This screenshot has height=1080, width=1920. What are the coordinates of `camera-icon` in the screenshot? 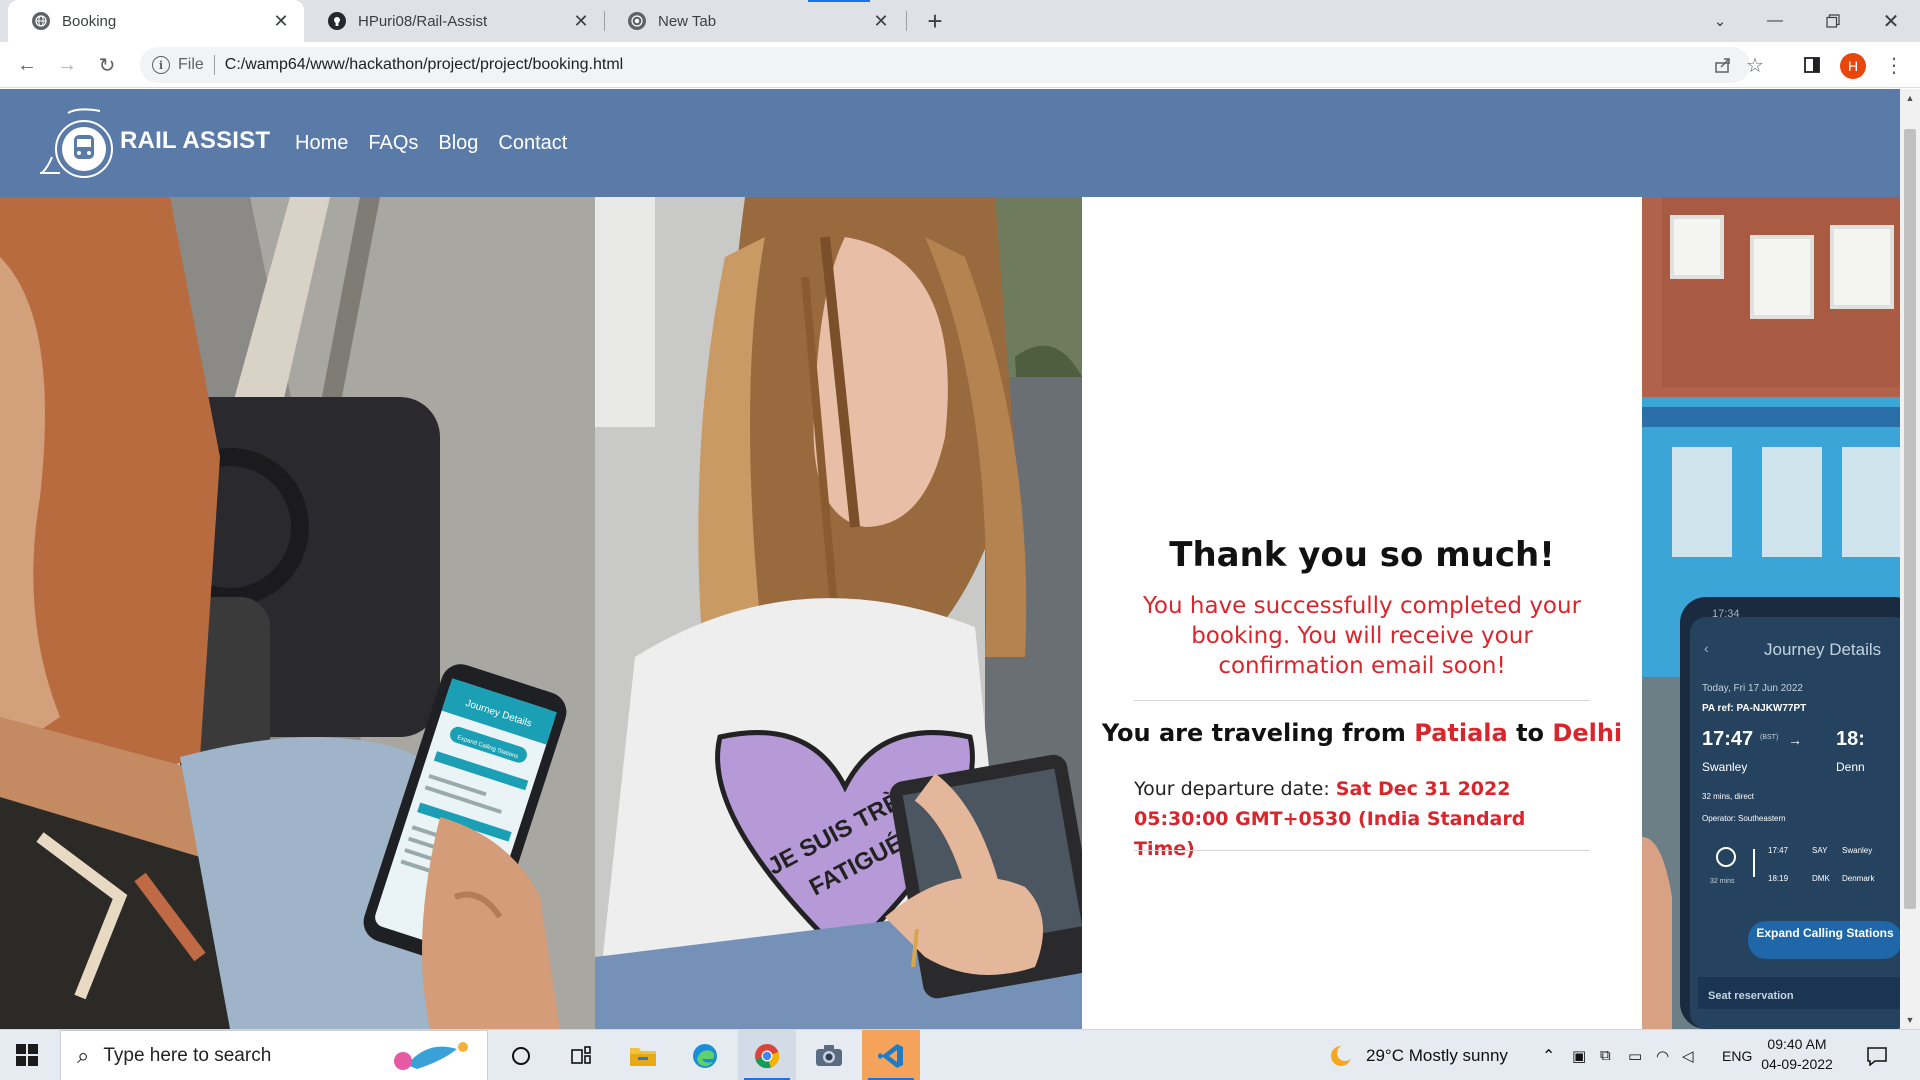 It's located at (829, 1055).